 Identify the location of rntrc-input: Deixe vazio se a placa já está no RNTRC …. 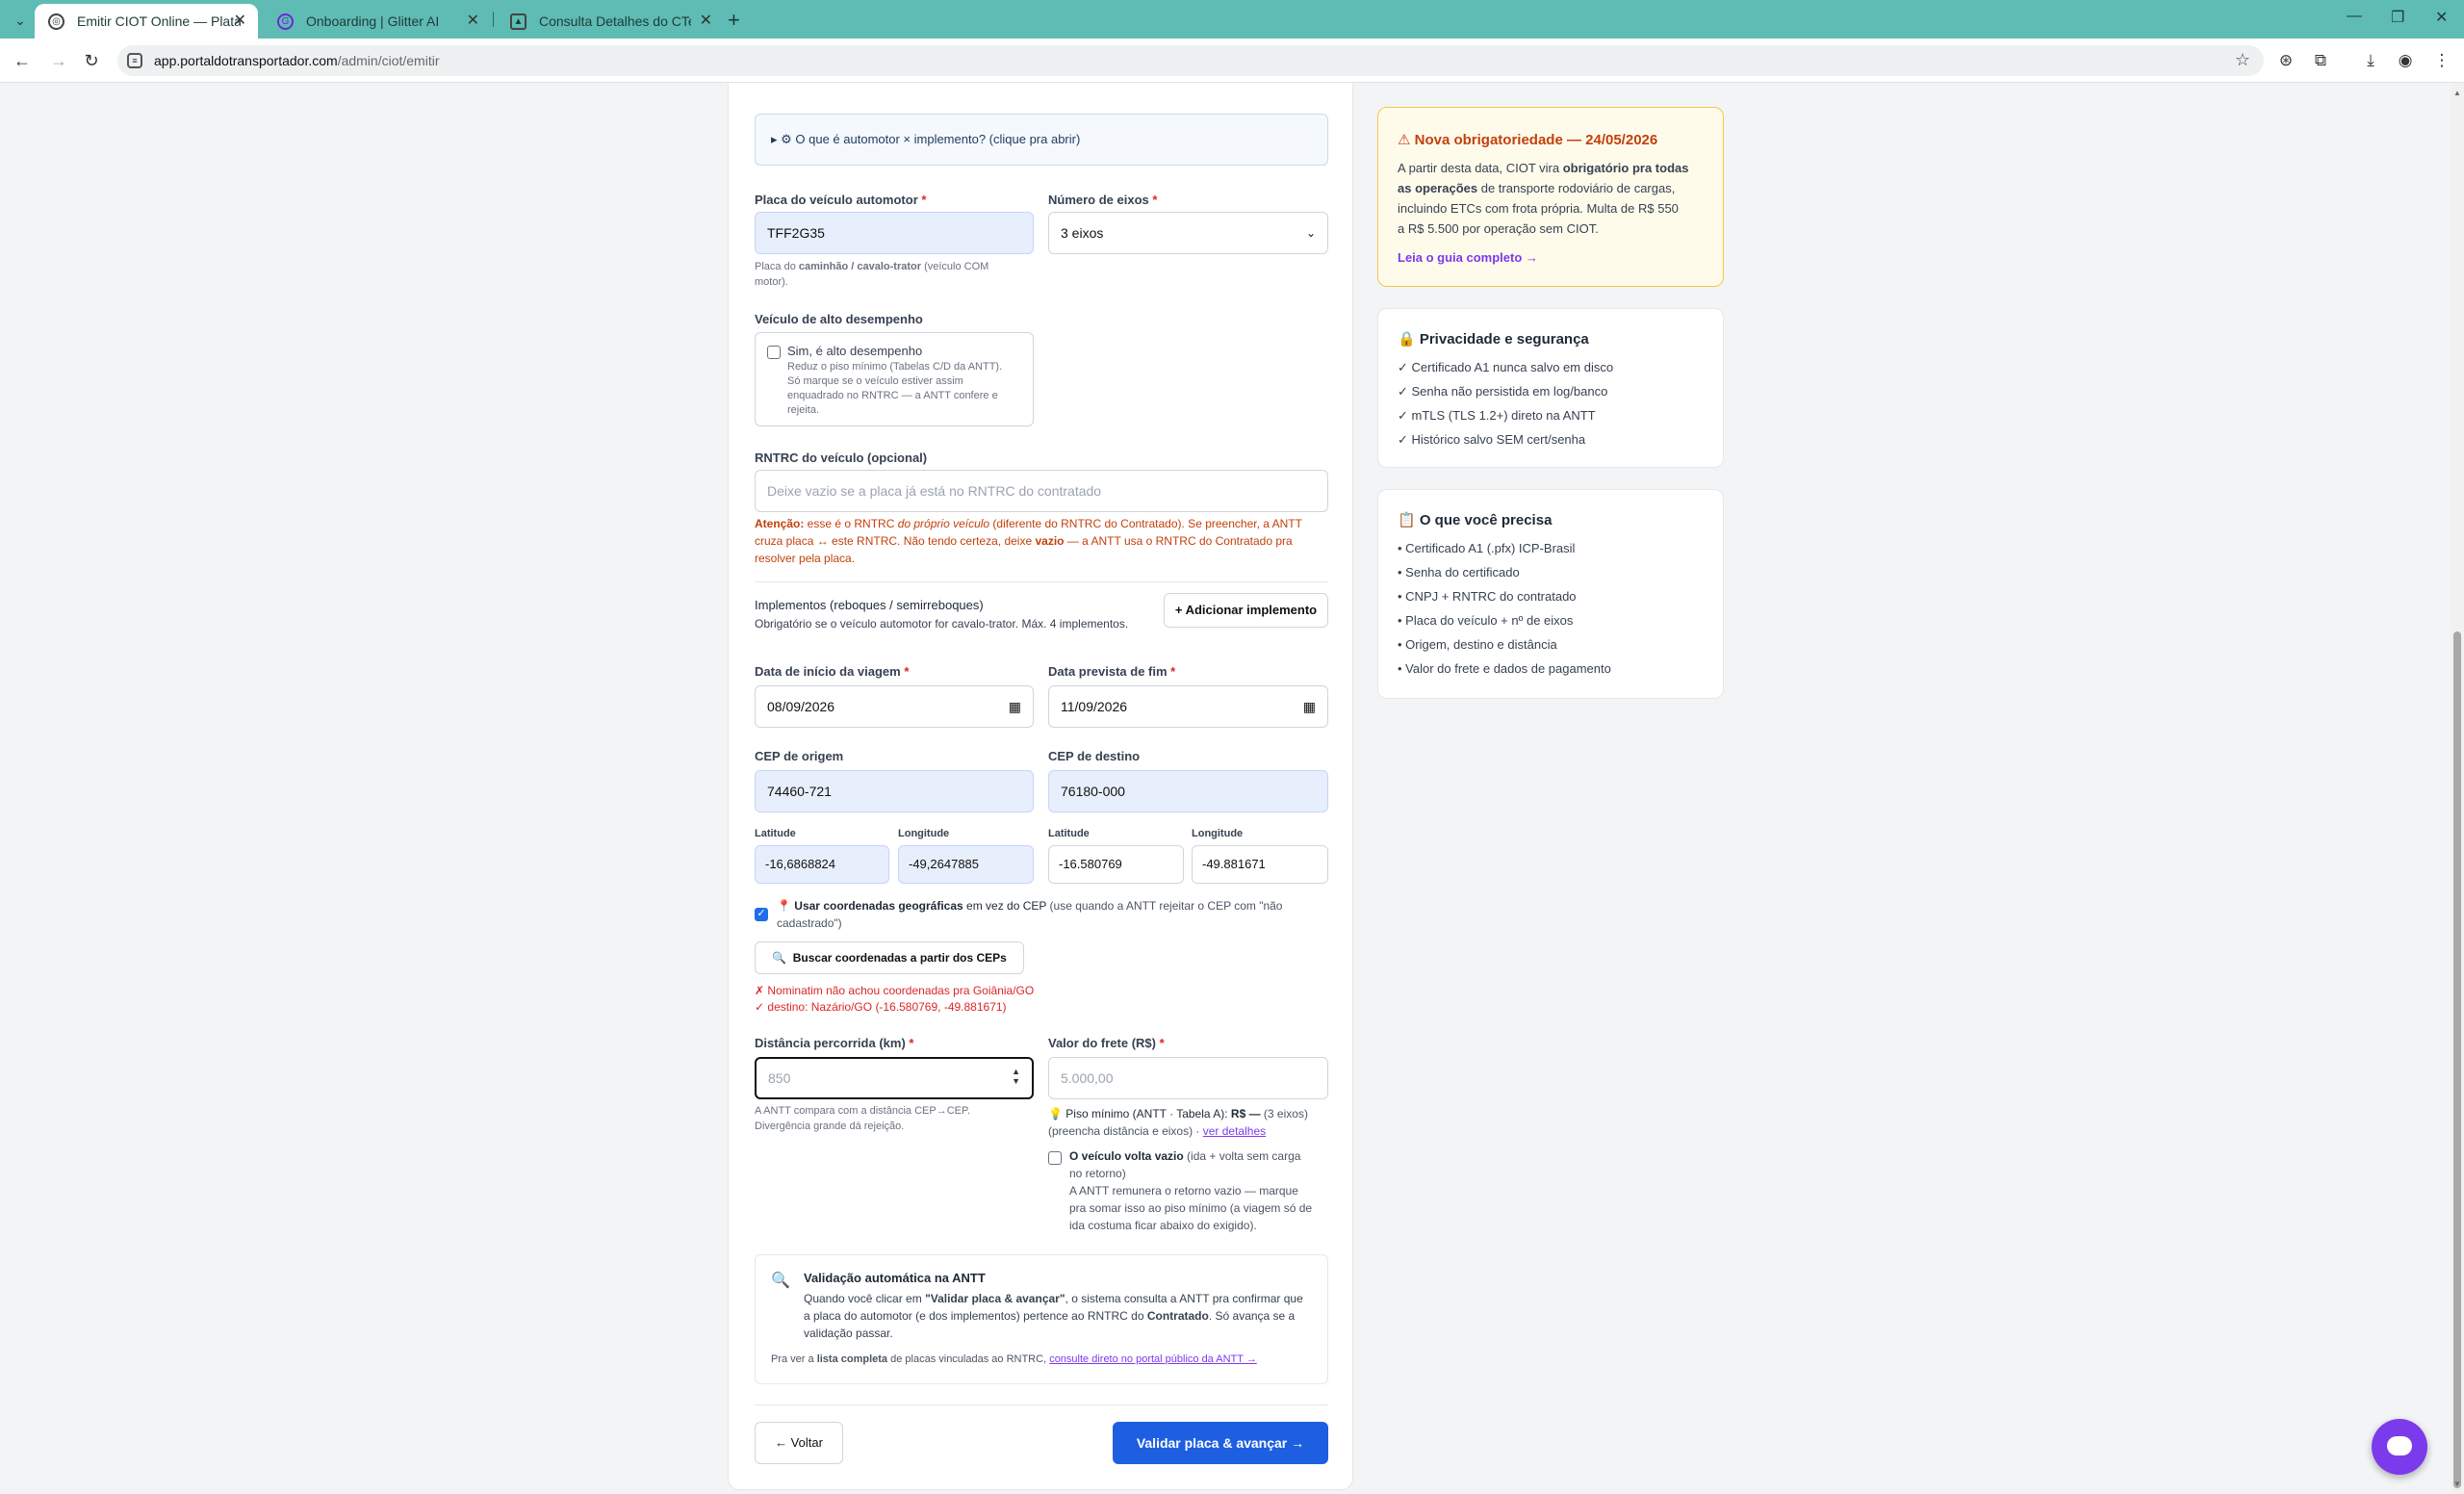
(1041, 491).